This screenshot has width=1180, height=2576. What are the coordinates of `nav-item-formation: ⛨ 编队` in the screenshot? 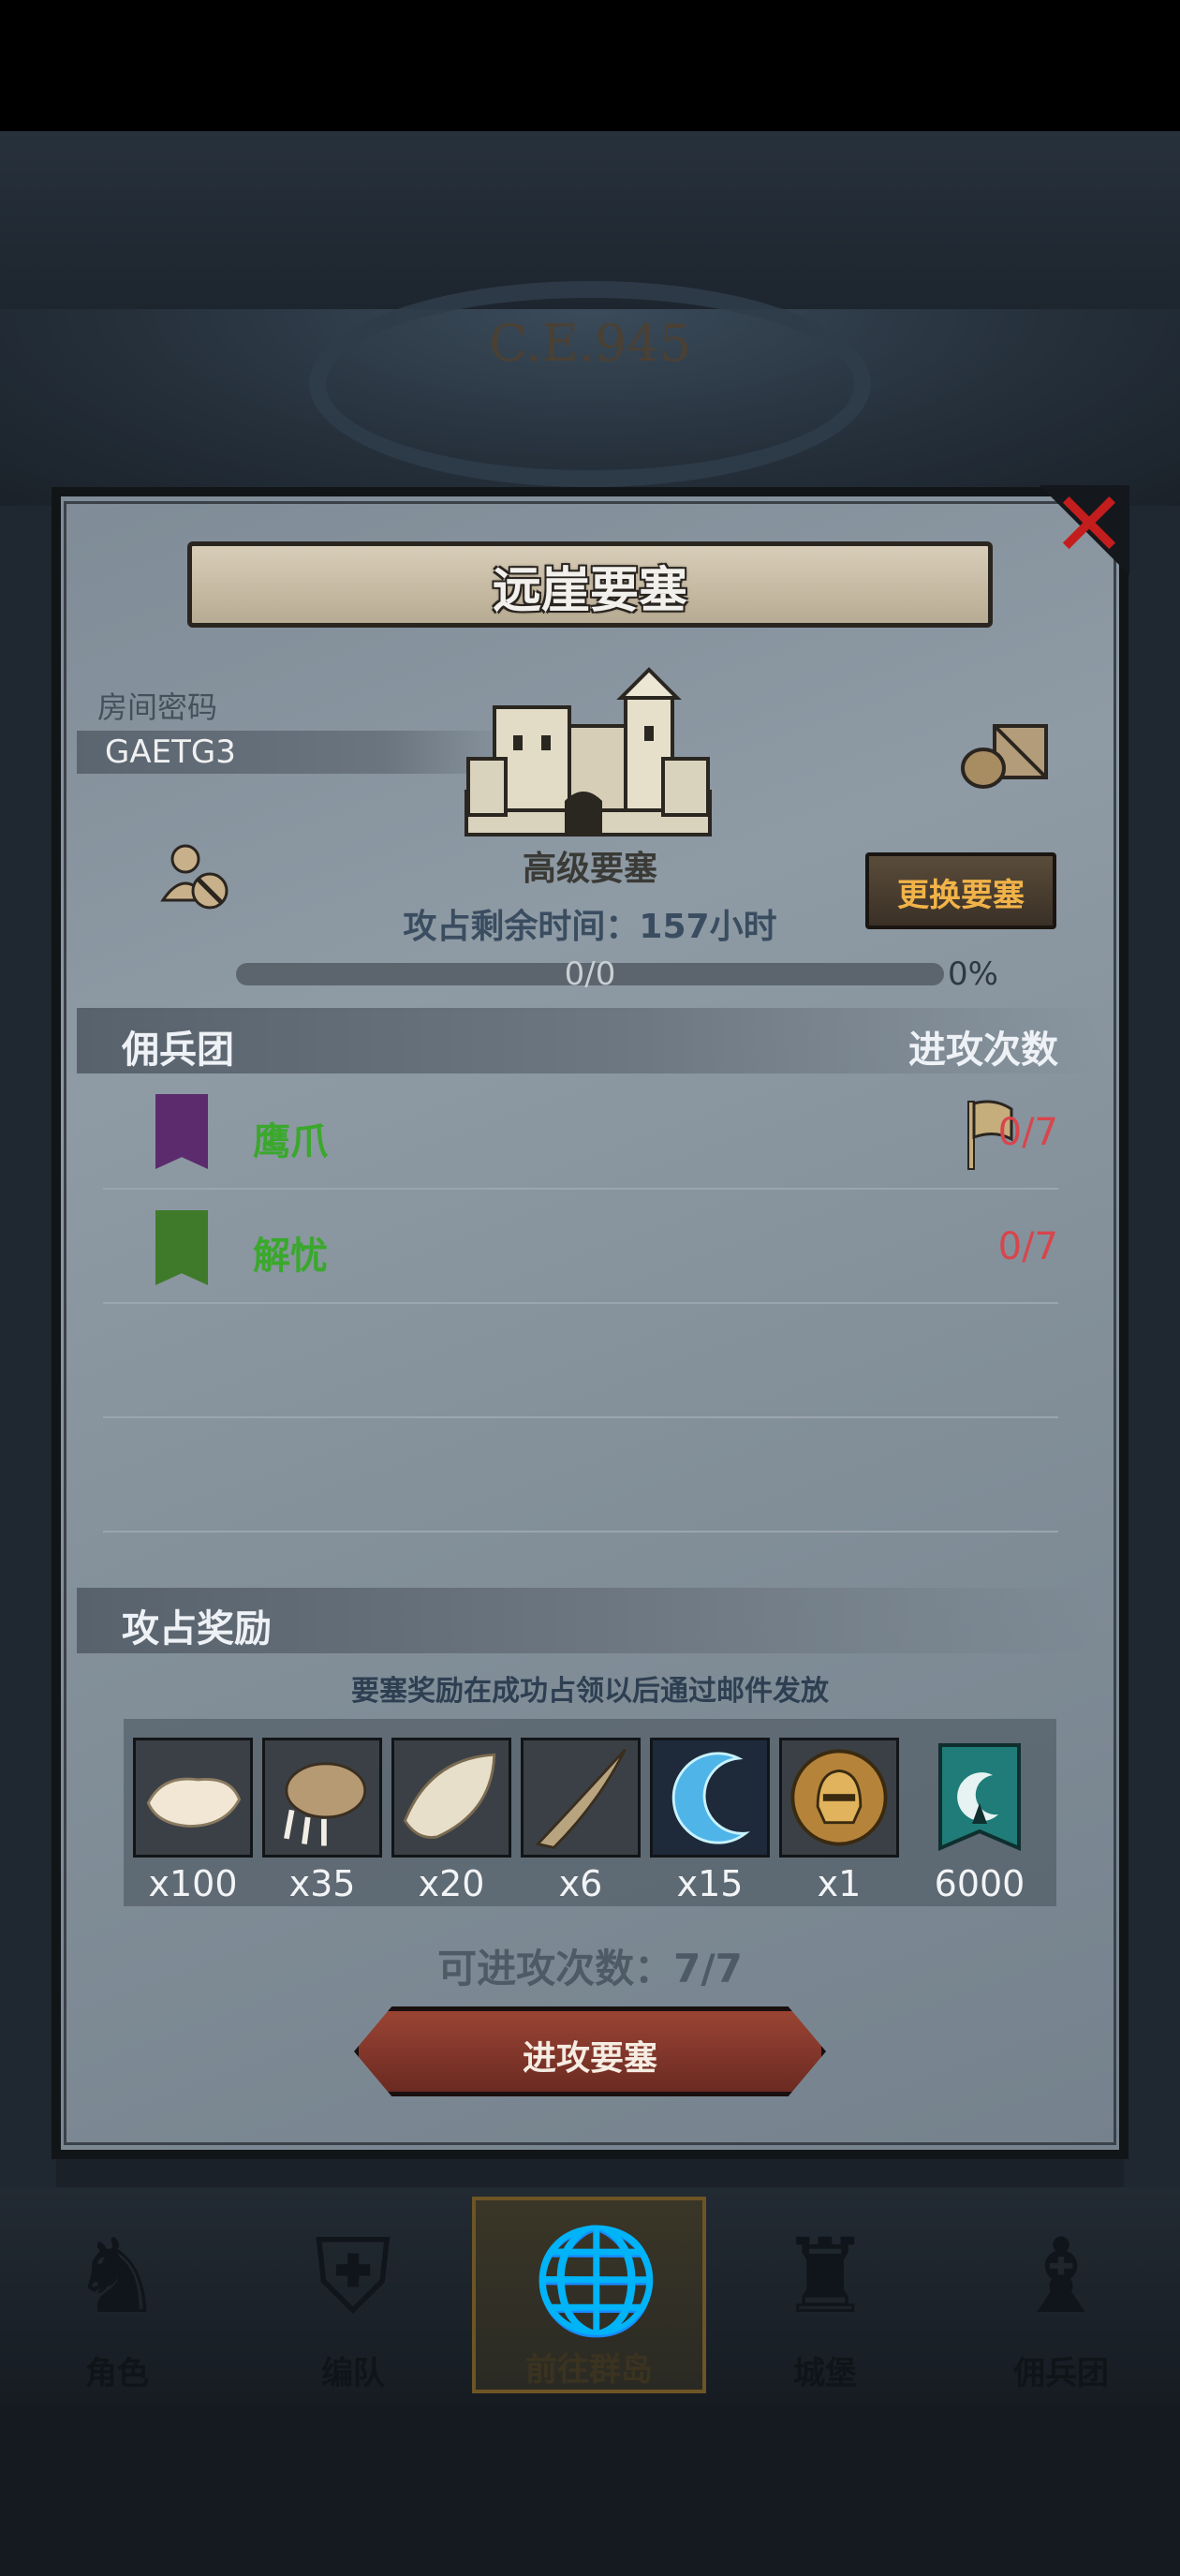 It's located at (353, 2295).